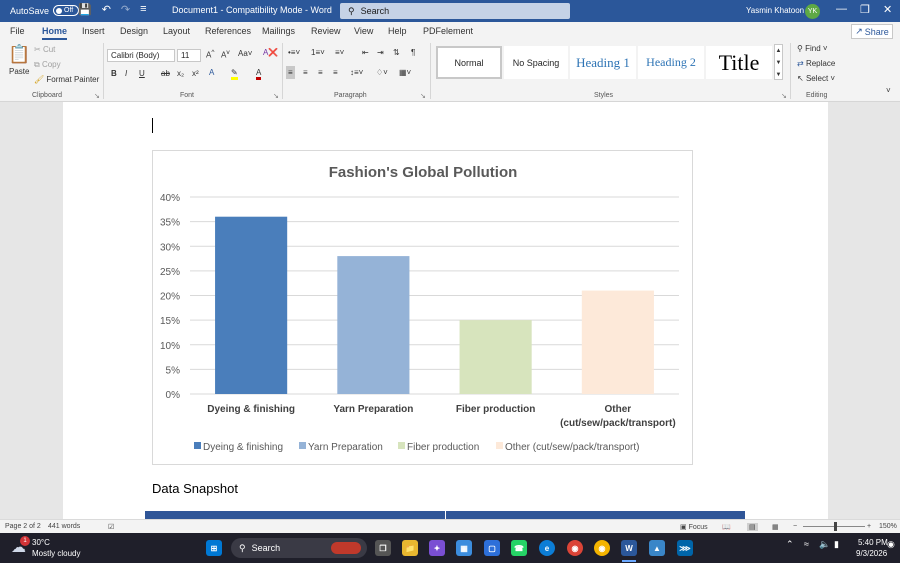 This screenshot has height=563, width=900. Describe the element at coordinates (55, 33) in the screenshot. I see `tab-home: Home` at that location.